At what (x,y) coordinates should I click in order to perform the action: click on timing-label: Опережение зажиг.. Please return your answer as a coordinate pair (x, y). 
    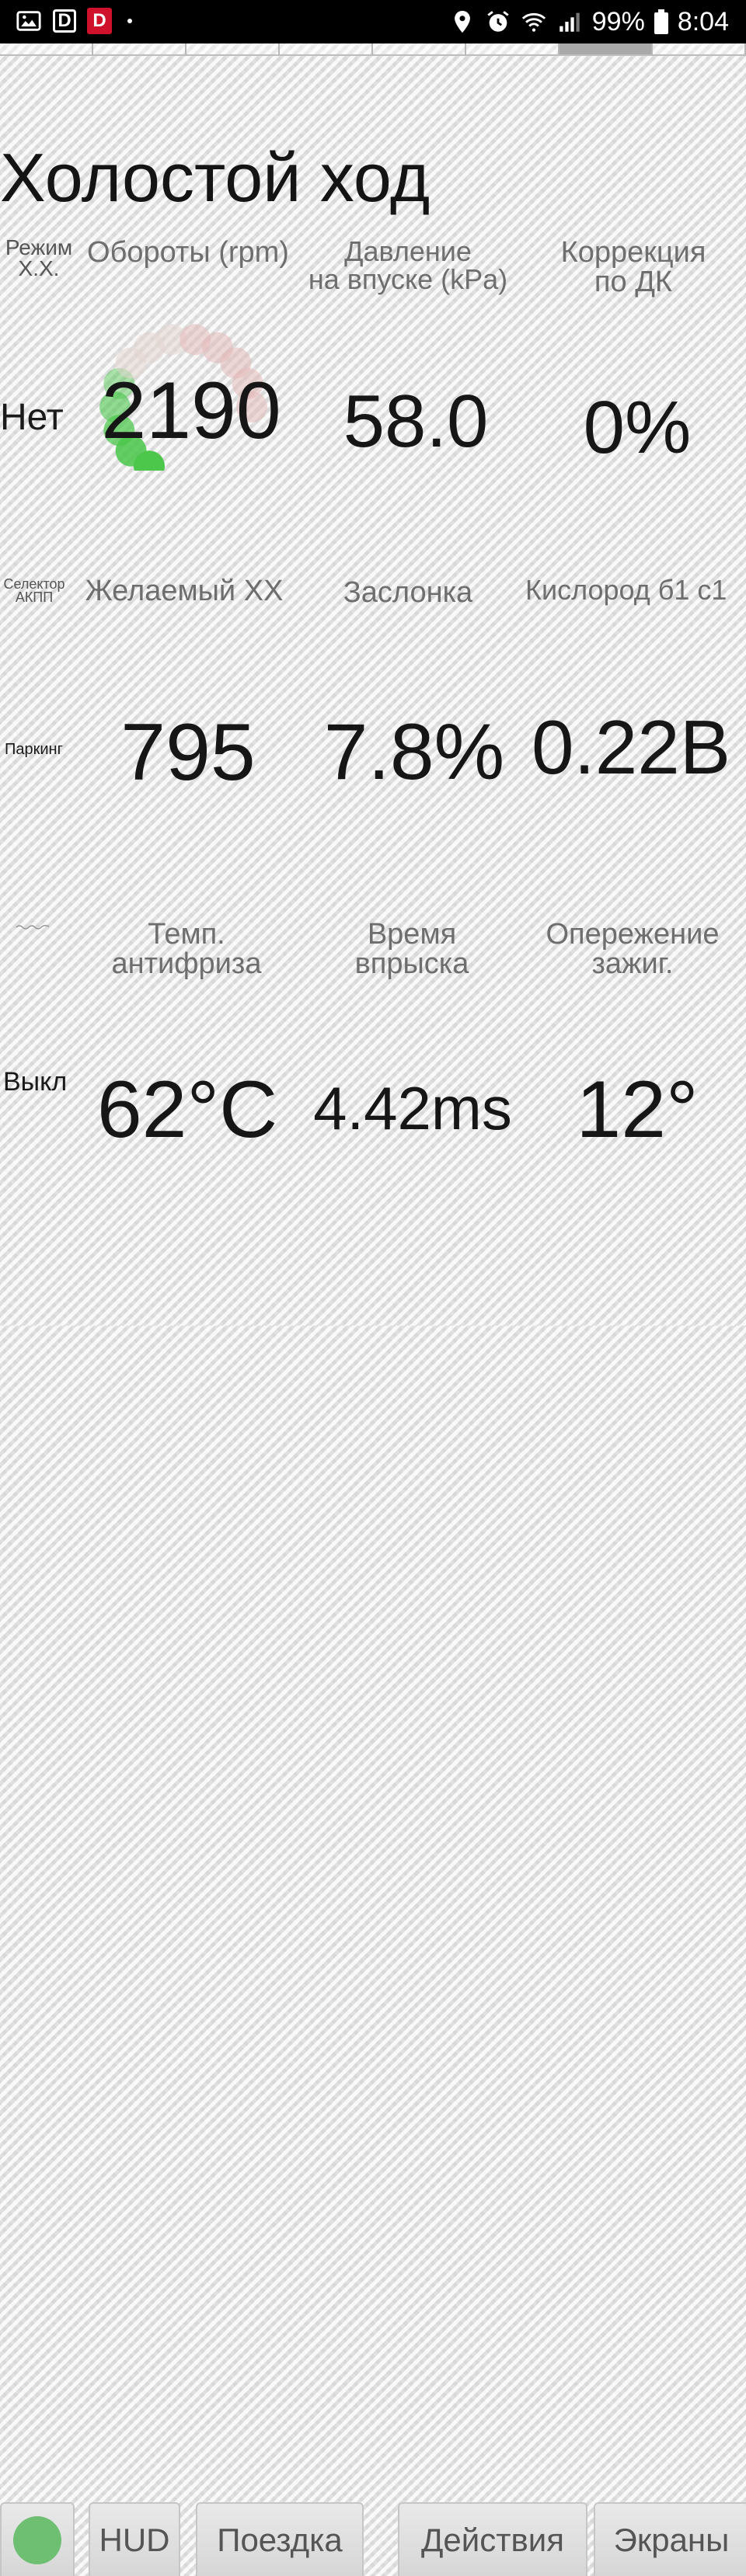
    Looking at the image, I should click on (632, 950).